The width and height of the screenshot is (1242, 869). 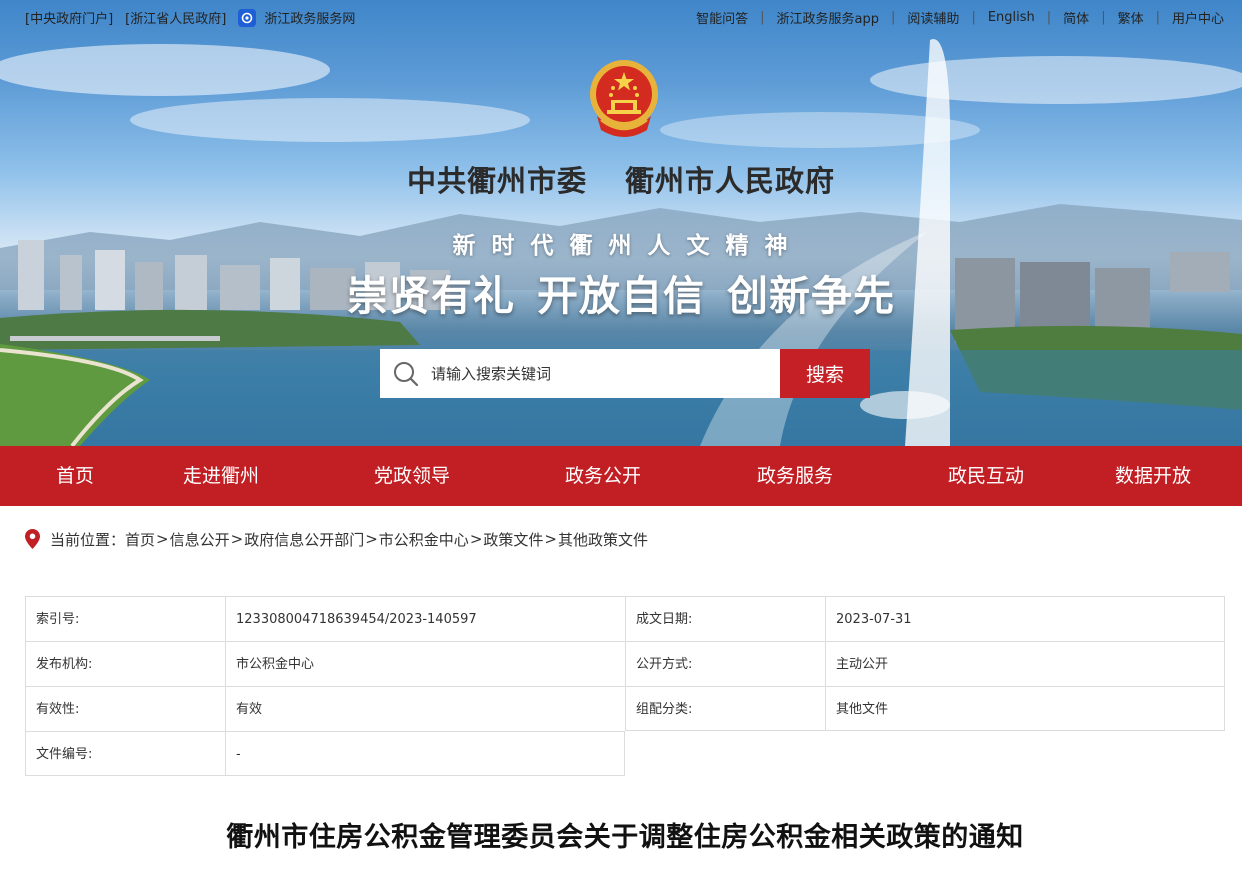 I want to click on national-emblem-icon, so click(x=624, y=98).